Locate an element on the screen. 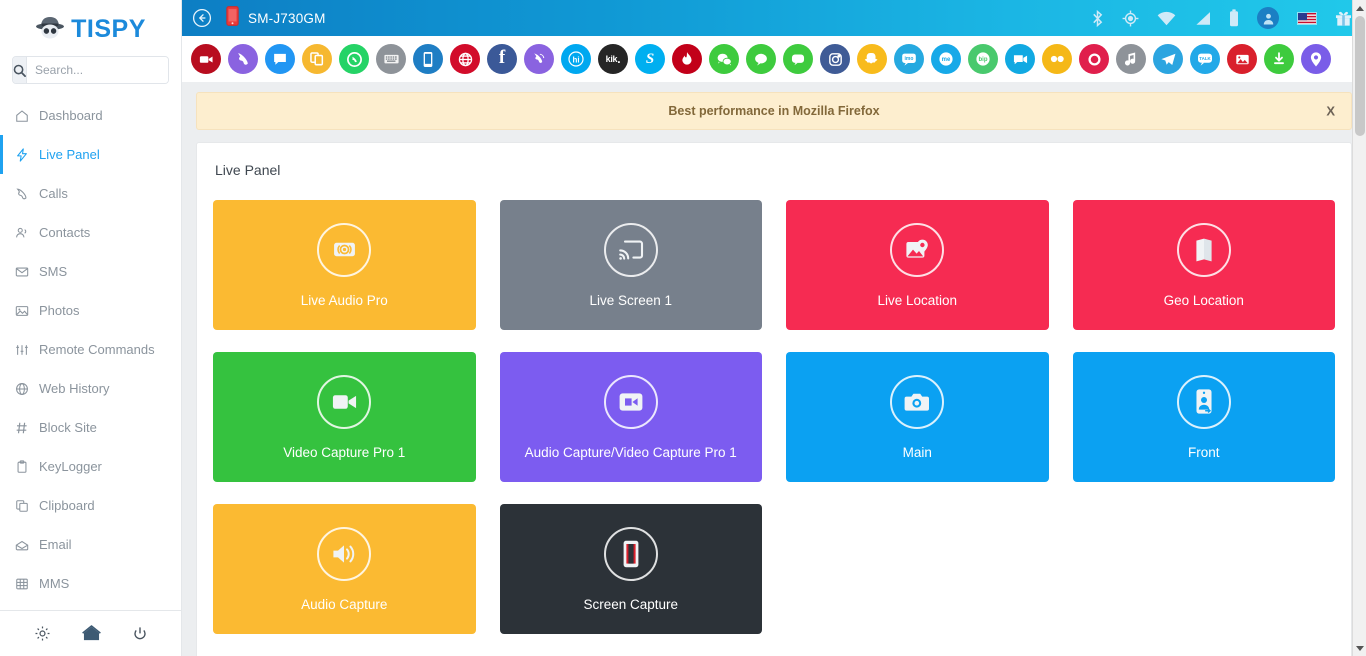  app-icon-talk: TALK is located at coordinates (1205, 59).